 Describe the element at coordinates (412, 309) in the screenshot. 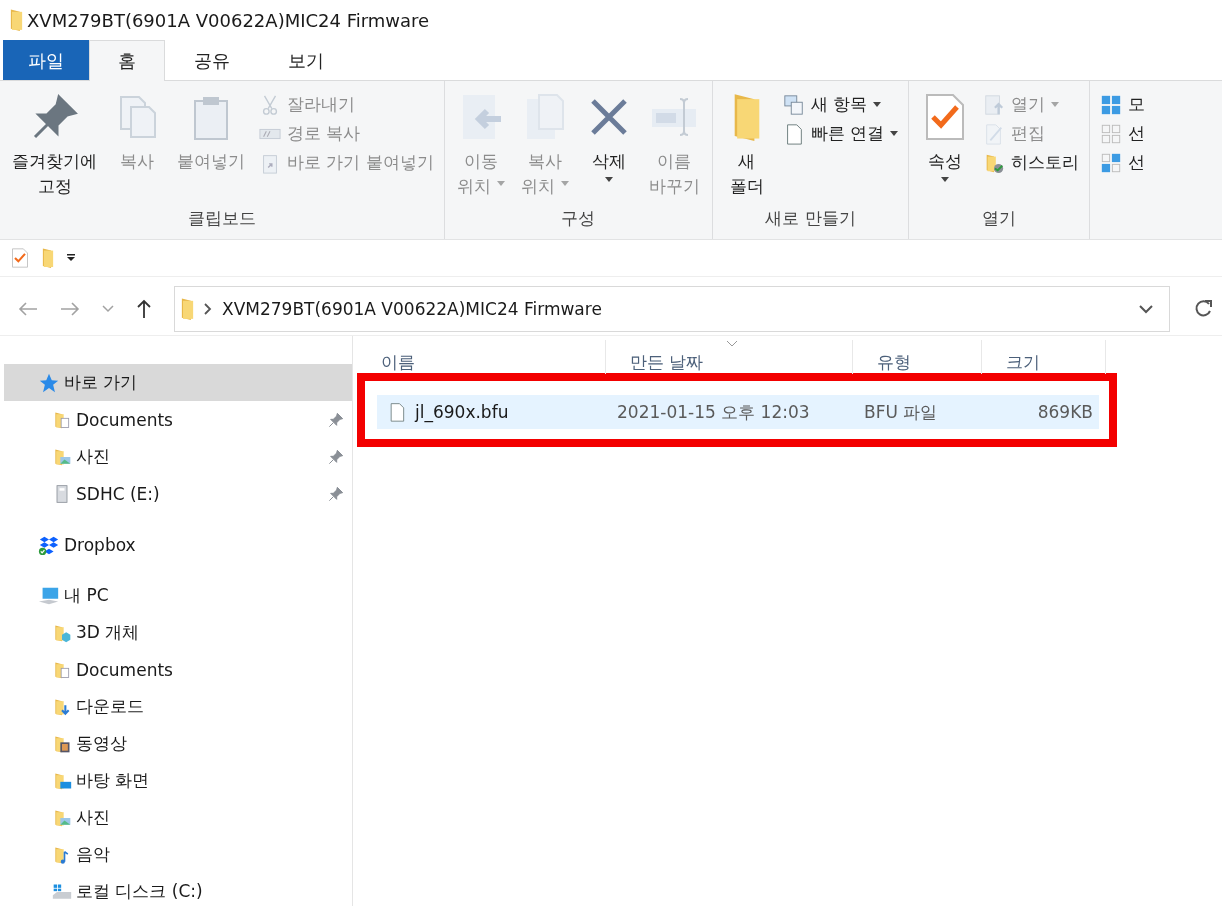

I see `path-segment: XVM279BT(6901A V00622A)MIC24 Firmware` at that location.